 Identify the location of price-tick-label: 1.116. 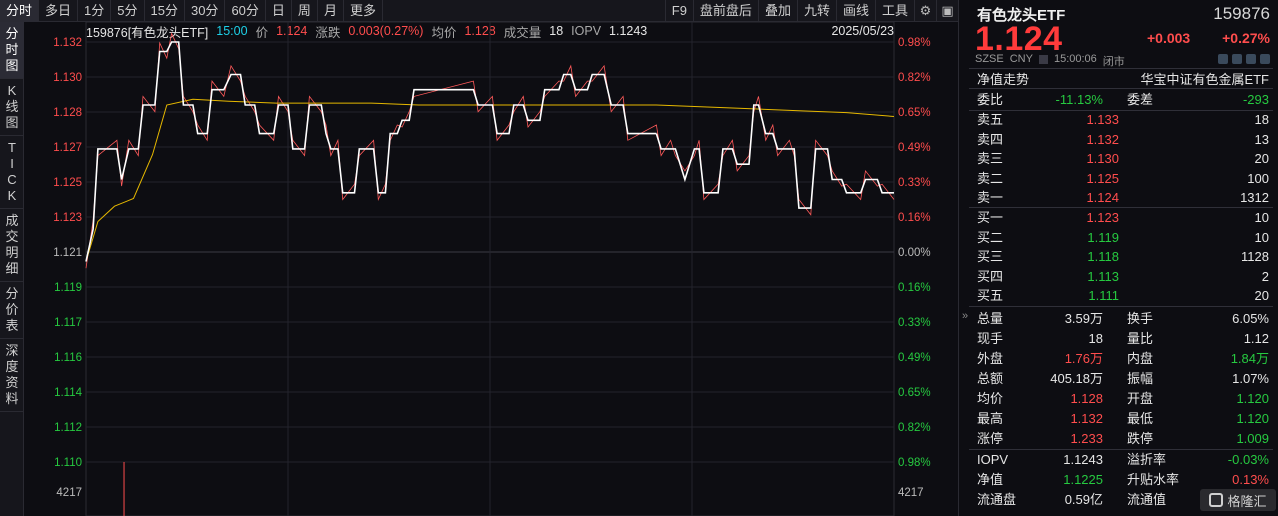
(68, 358).